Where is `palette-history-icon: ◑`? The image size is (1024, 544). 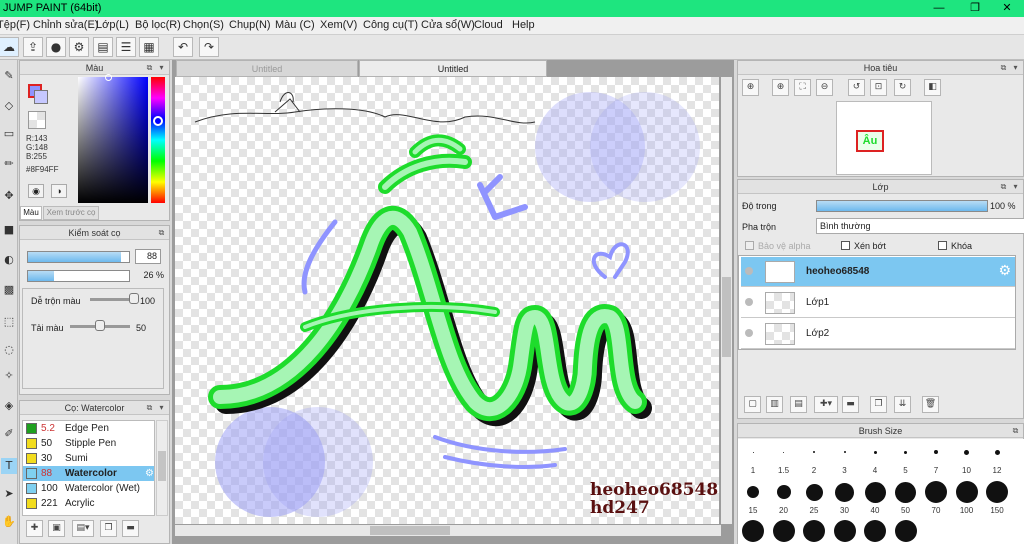 palette-history-icon: ◑ is located at coordinates (59, 191).